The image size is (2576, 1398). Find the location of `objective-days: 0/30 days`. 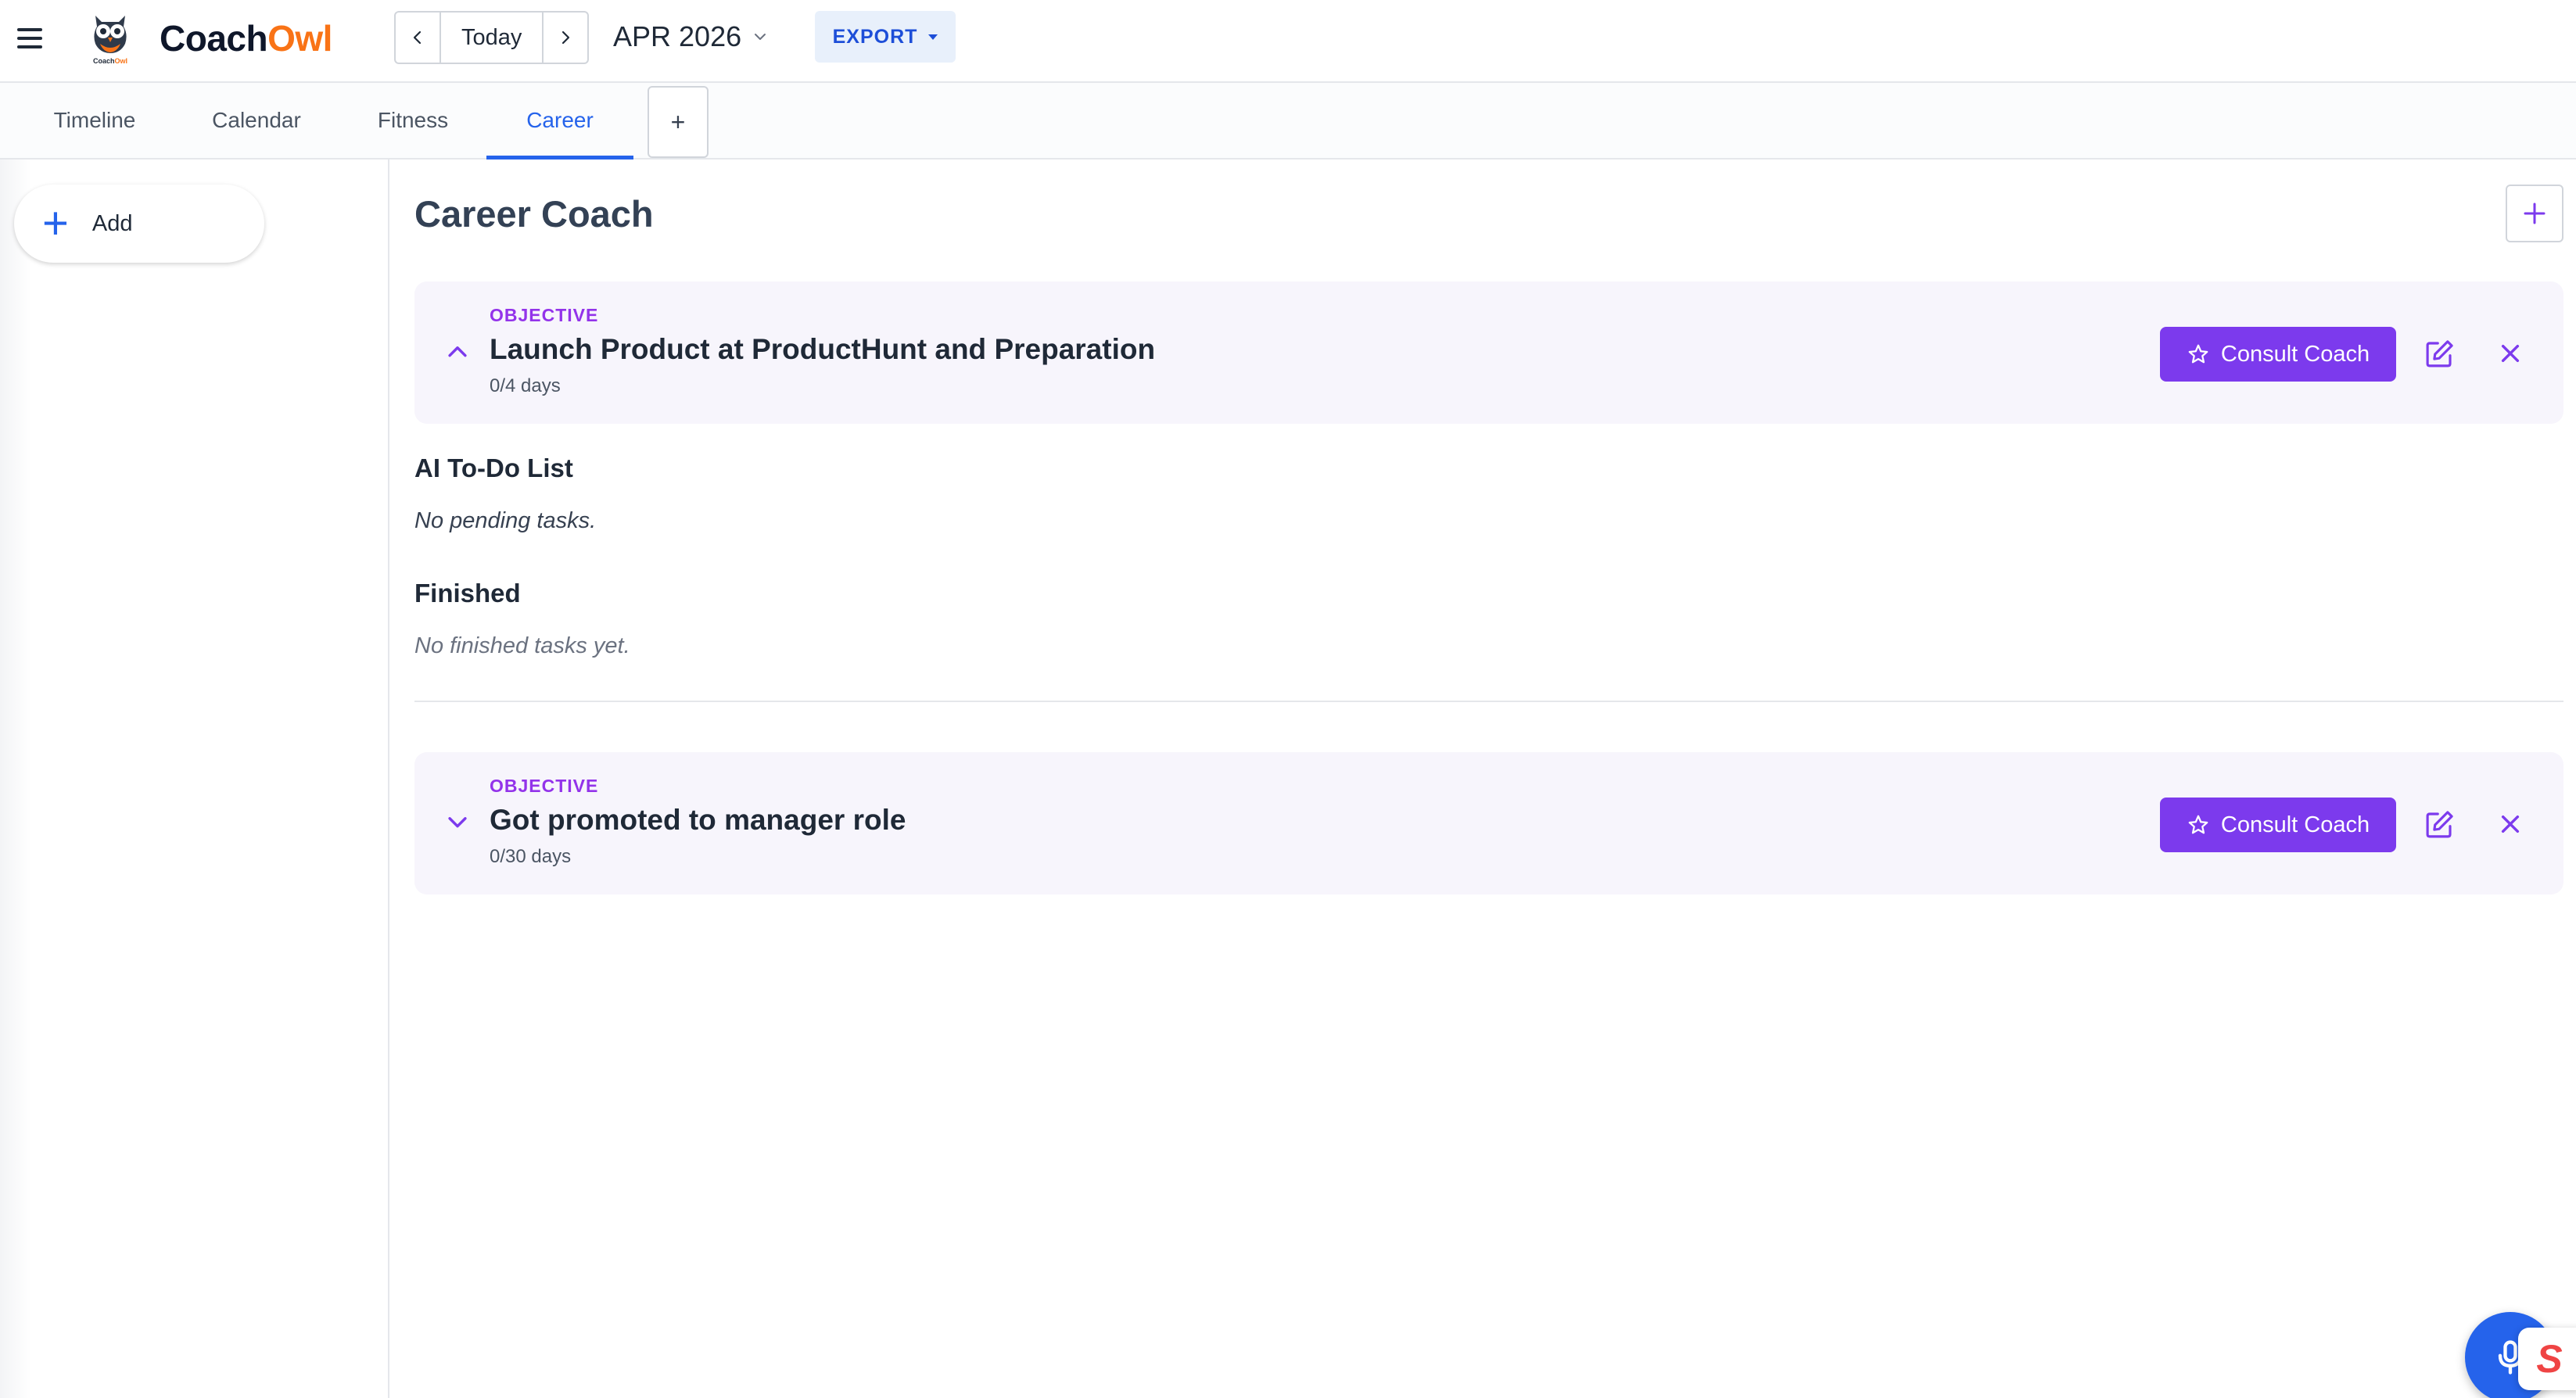

objective-days: 0/30 days is located at coordinates (531, 857).